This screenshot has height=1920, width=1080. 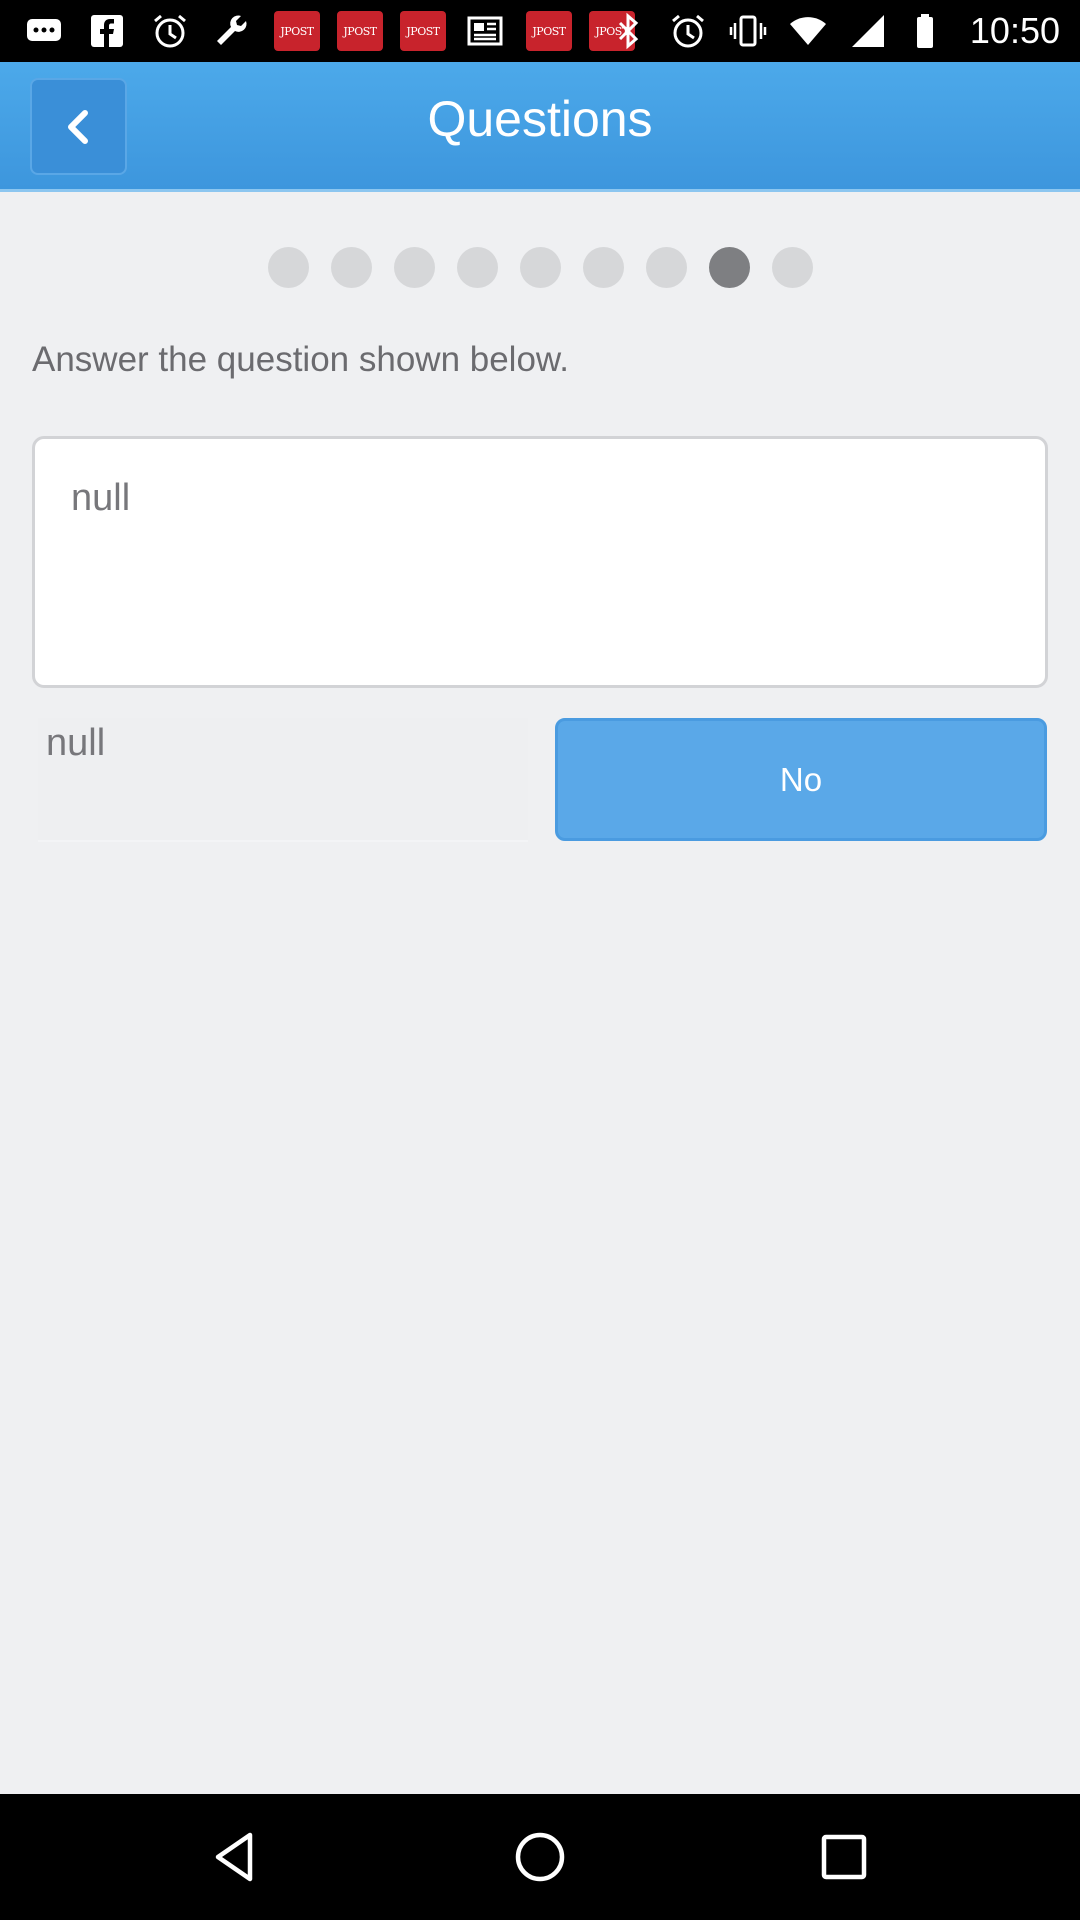 What do you see at coordinates (107, 31) in the screenshot?
I see `facebook-icon` at bounding box center [107, 31].